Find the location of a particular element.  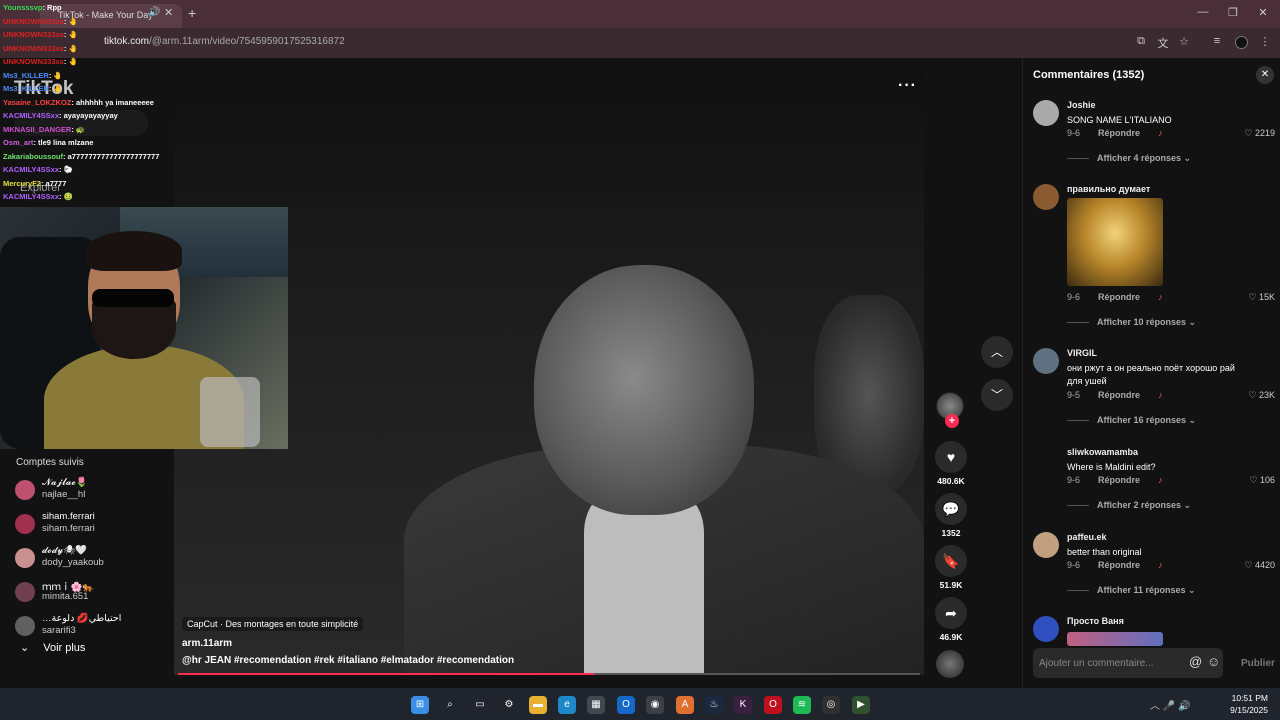

video-author: arm.11arm is located at coordinates (207, 643).